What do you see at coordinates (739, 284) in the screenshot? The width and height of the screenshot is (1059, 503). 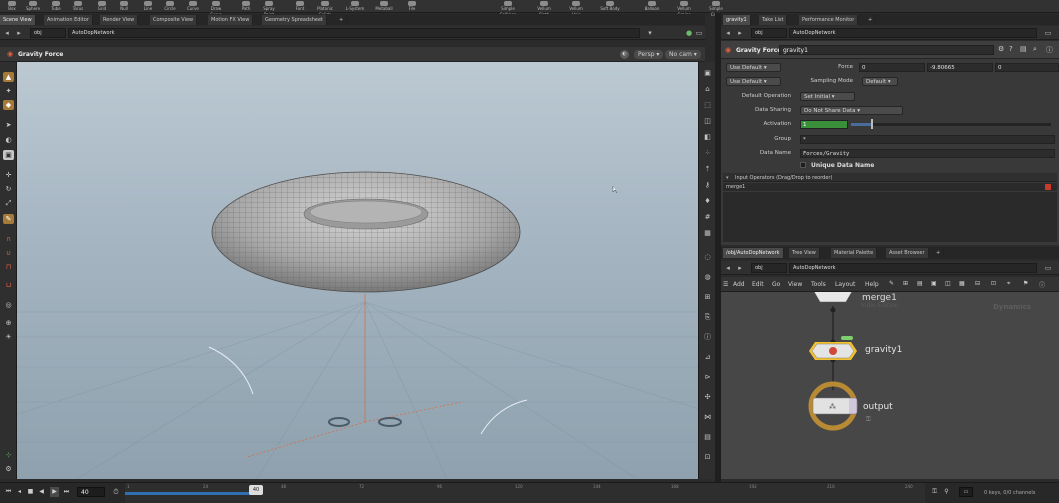 I see `menu-add: Add` at bounding box center [739, 284].